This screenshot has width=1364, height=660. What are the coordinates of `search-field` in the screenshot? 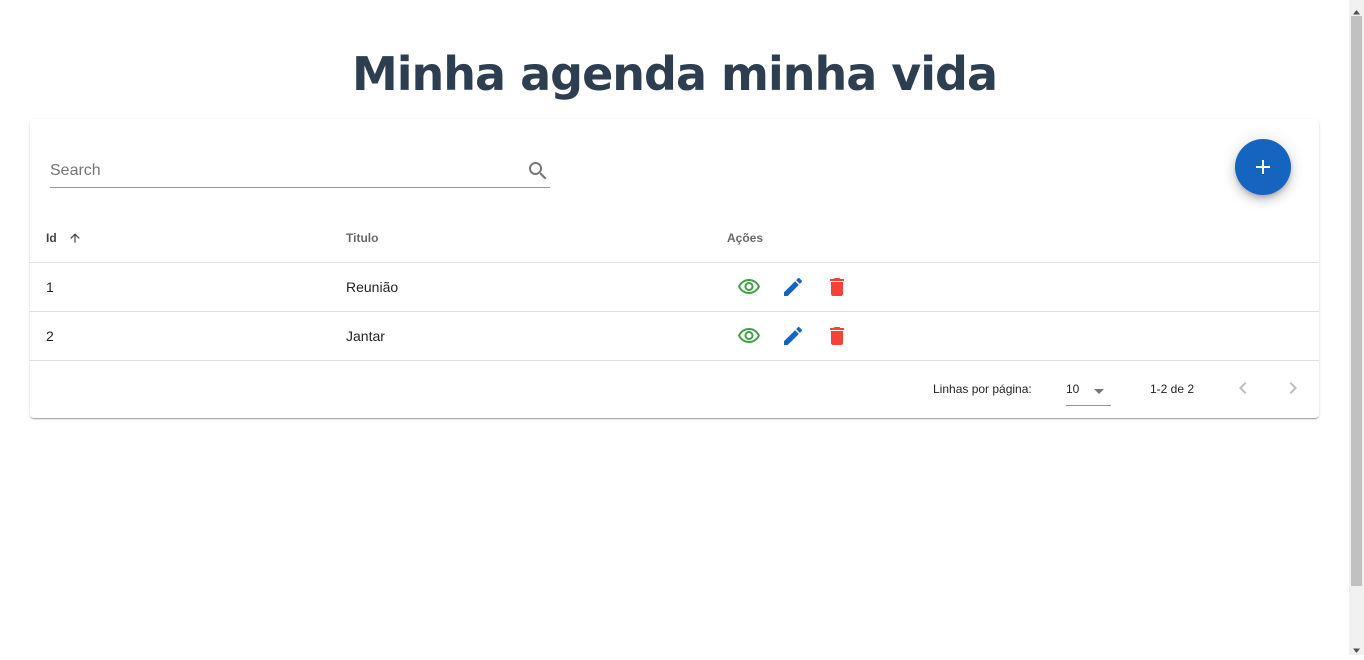 It's located at (300, 172).